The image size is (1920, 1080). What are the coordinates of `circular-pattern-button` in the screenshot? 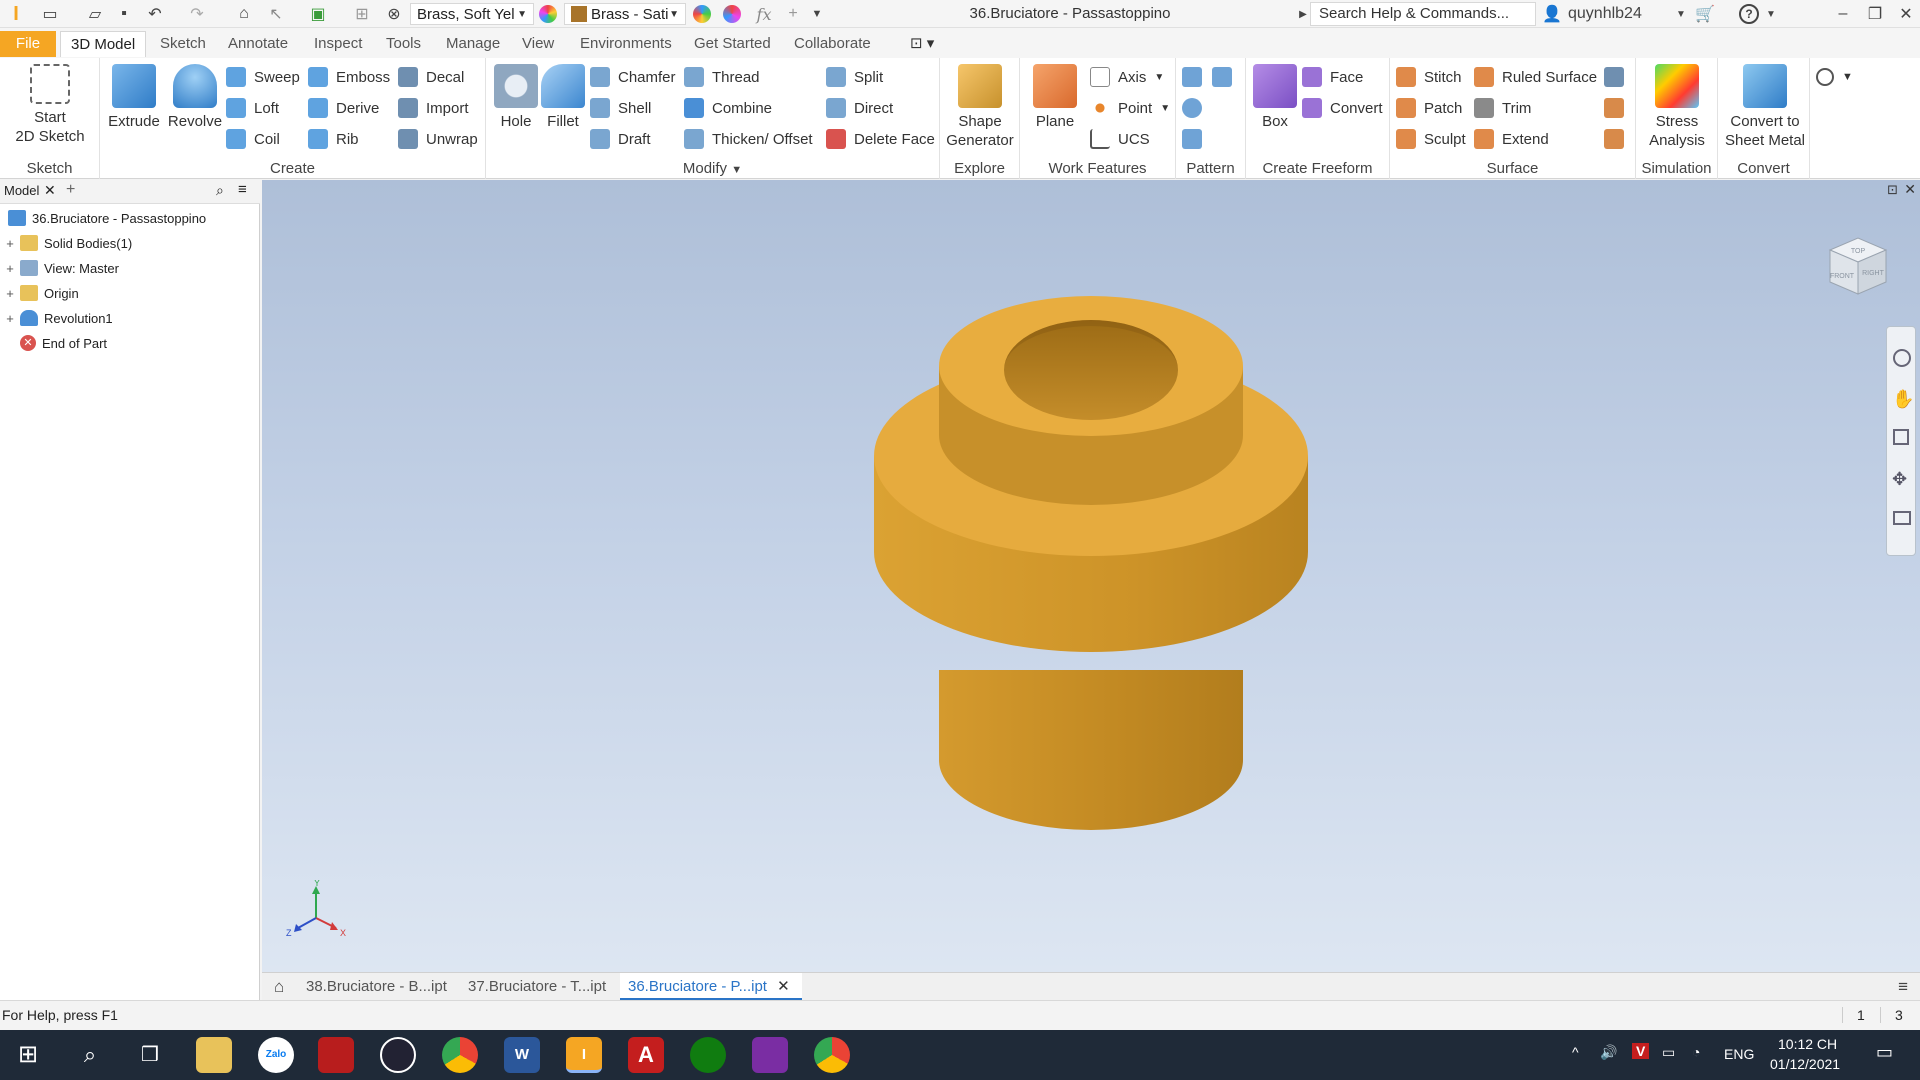 It's located at (1196, 108).